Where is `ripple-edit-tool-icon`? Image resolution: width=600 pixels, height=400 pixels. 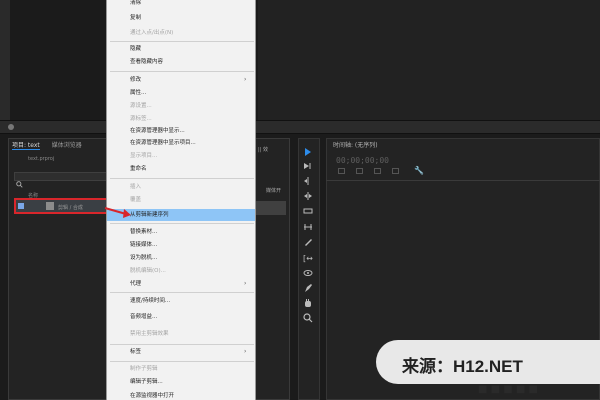
ripple-edit-tool-icon is located at coordinates (308, 181).